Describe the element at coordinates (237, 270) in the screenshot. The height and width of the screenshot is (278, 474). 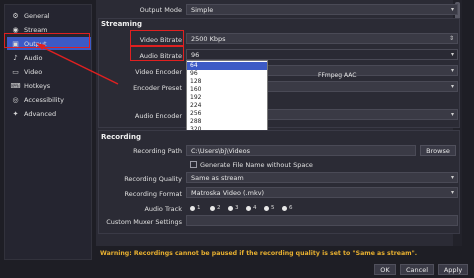
I see `dialog-footer: OK Cancel Apply` at that location.